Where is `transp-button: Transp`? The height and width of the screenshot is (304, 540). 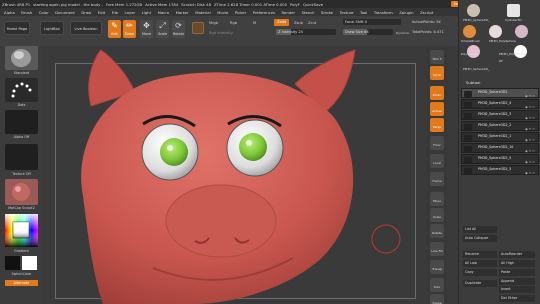
transp-button: Transp is located at coordinates (437, 267).